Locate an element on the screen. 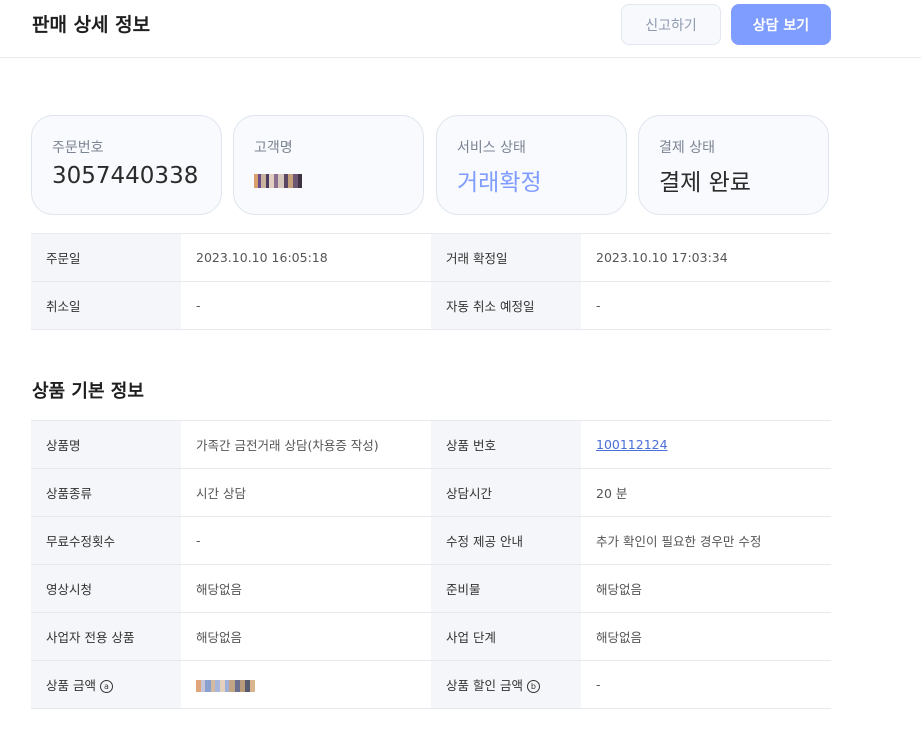 This screenshot has width=921, height=742. product-name-label: 상품명 is located at coordinates (106, 444).